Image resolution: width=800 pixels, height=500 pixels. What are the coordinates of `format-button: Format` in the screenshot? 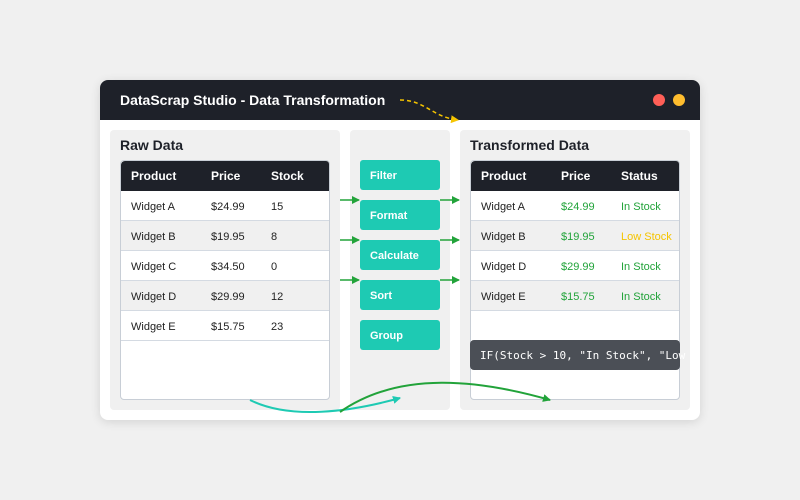 It's located at (400, 215).